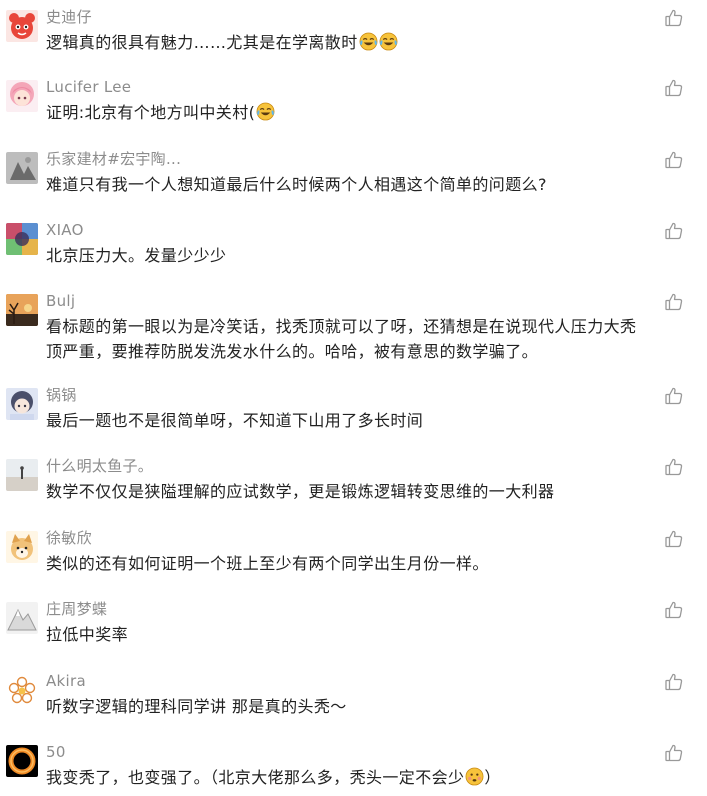 The height and width of the screenshot is (796, 707). Describe the element at coordinates (196, 706) in the screenshot. I see `comment-text-body: 听数字逻辑的理科同学讲 那是真的头秃～` at that location.